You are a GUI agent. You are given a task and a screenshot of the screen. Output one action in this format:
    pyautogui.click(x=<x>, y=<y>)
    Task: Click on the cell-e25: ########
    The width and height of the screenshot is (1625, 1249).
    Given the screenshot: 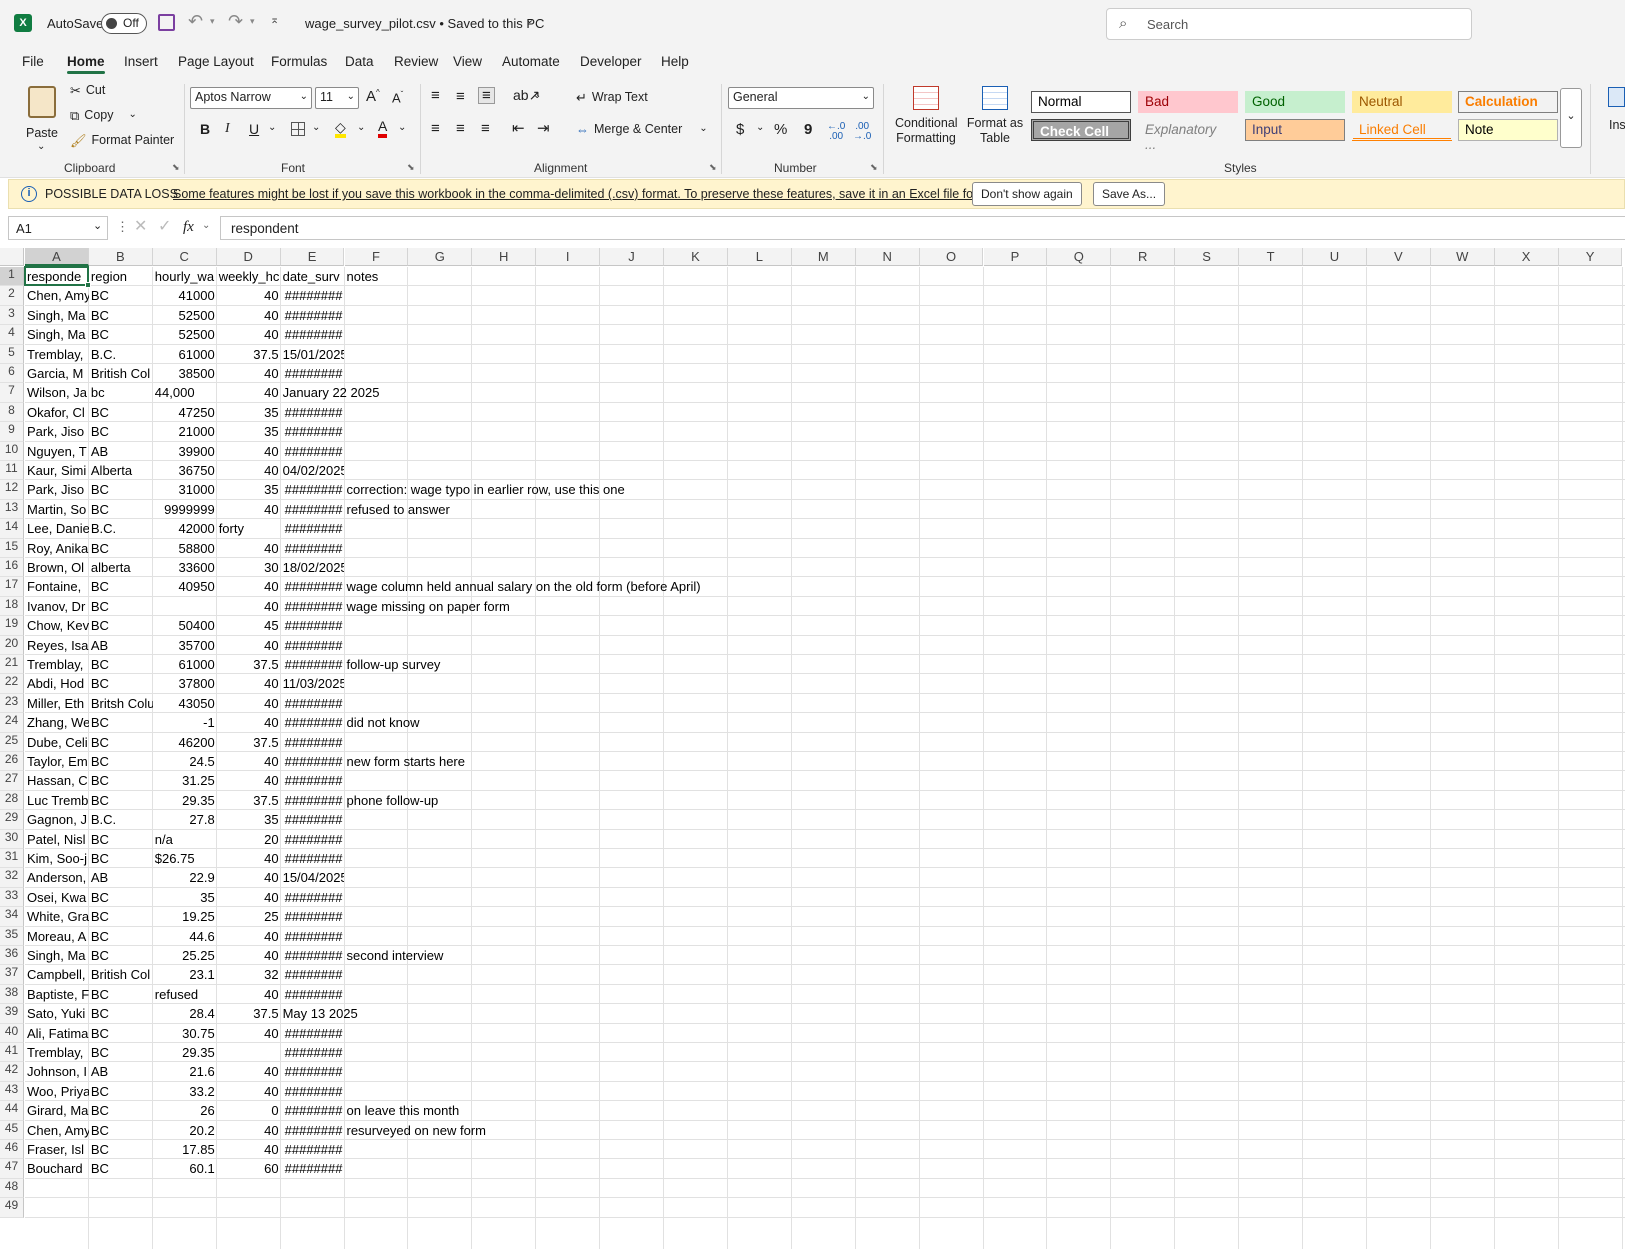 What is the action you would take?
    pyautogui.click(x=313, y=742)
    